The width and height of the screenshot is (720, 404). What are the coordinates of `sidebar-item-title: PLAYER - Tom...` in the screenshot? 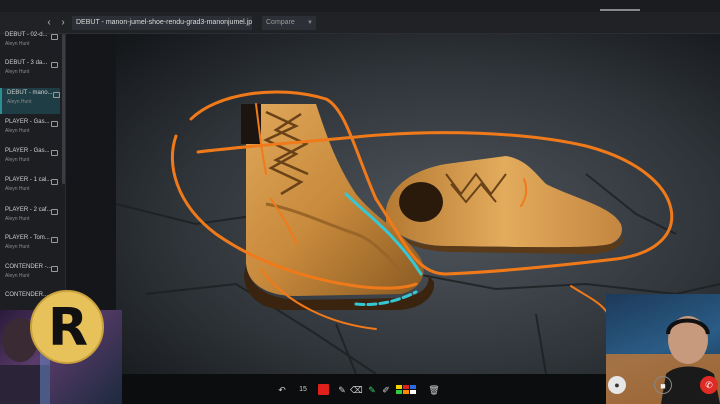 It's located at (27, 238).